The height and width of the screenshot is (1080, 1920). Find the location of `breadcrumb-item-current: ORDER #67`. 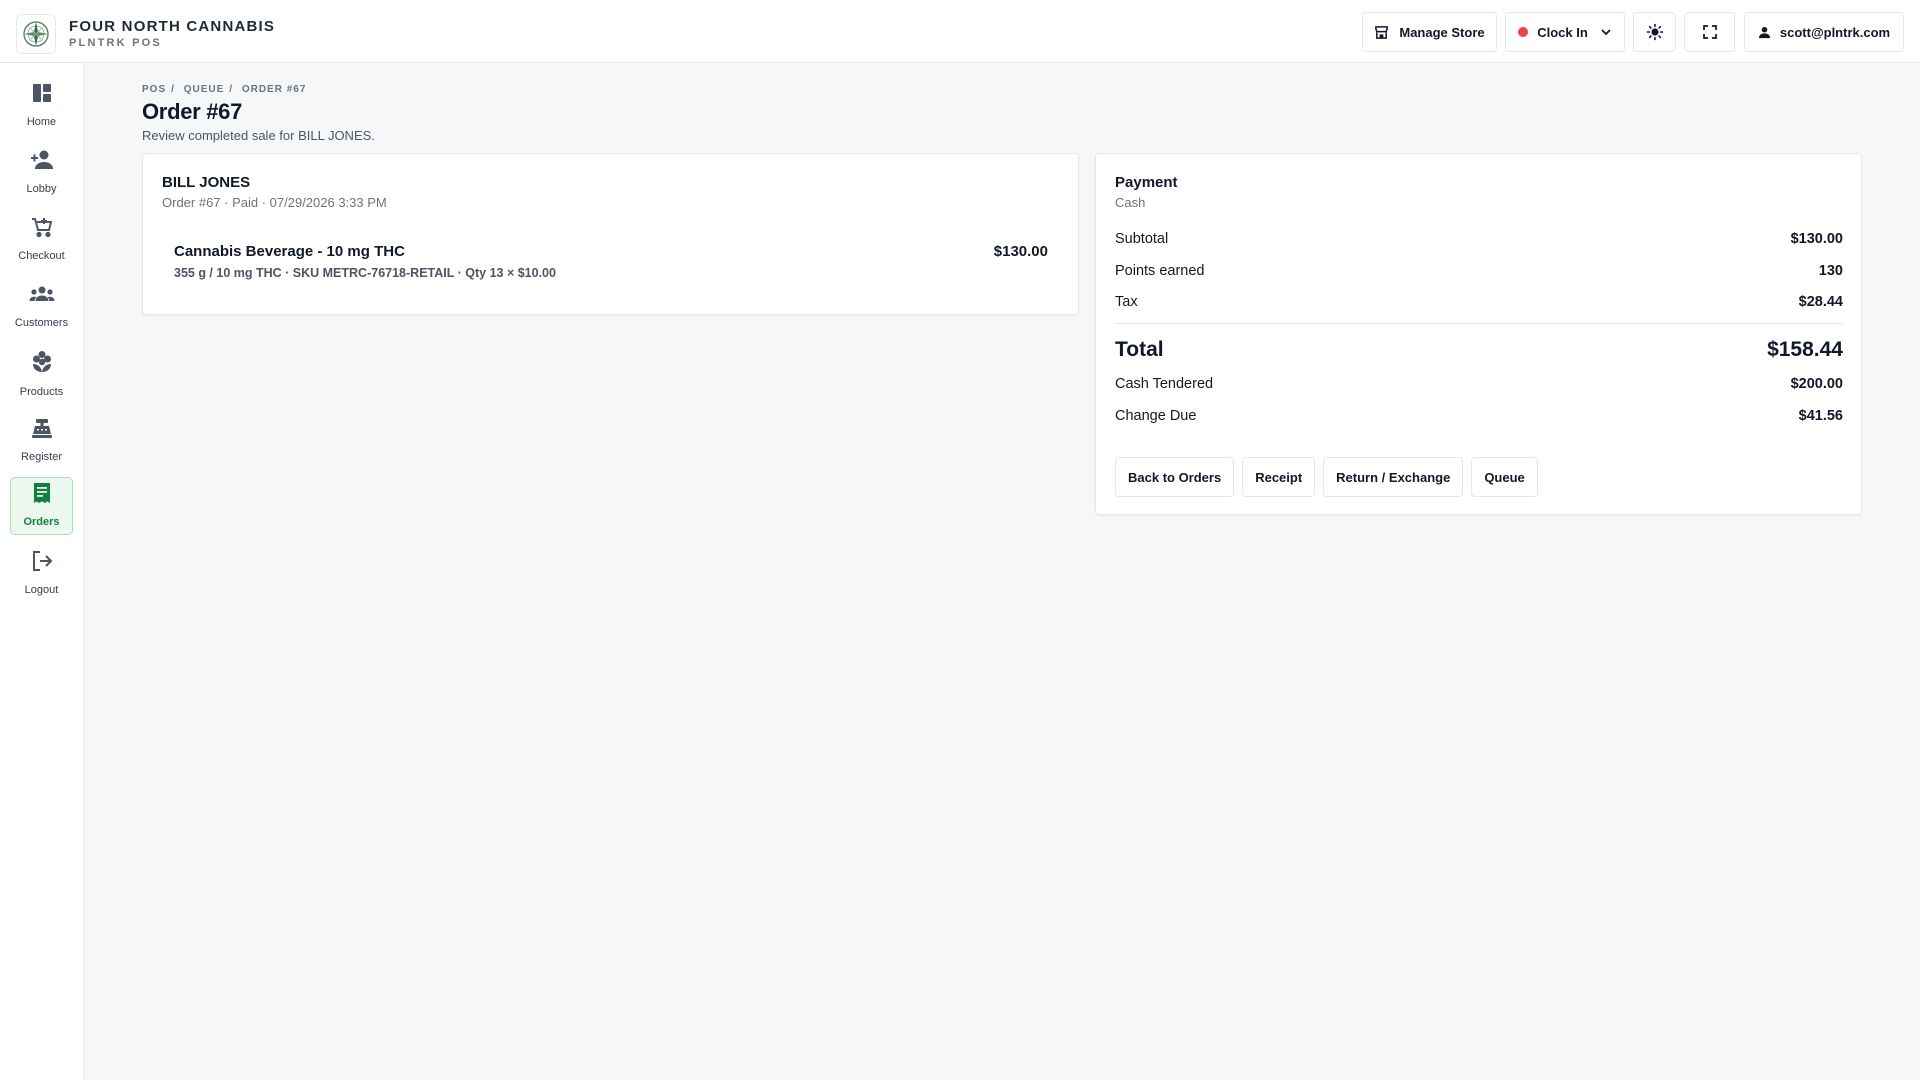

breadcrumb-item-current: ORDER #67 is located at coordinates (274, 89).